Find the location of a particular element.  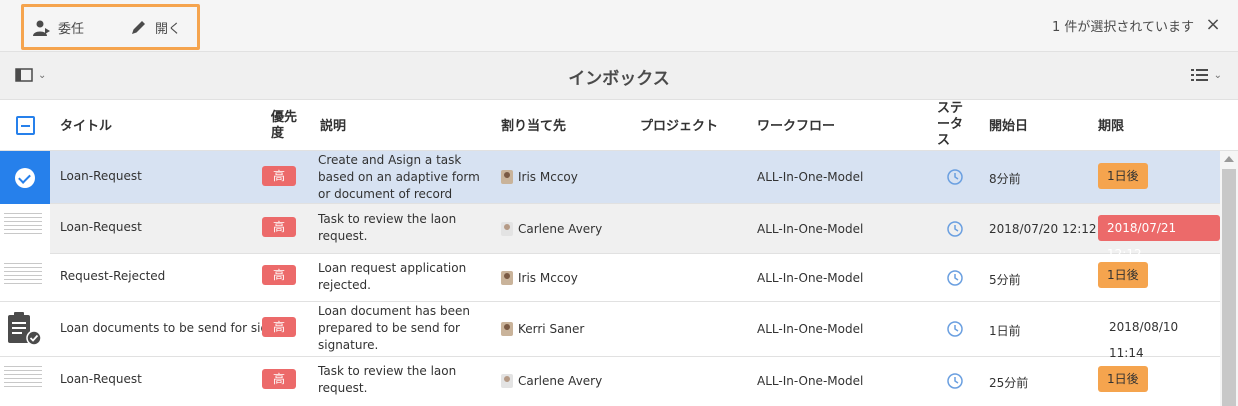

delegate-button: 委任 is located at coordinates (58, 27).